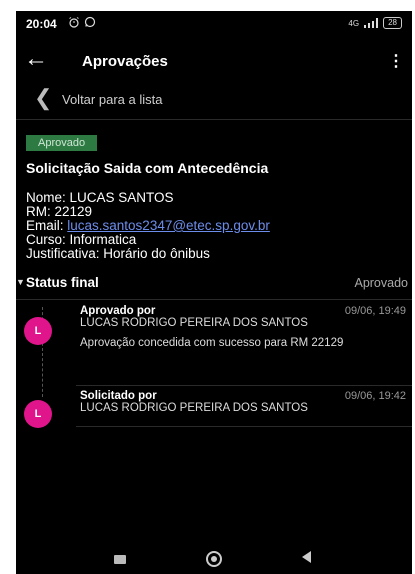 The width and height of the screenshot is (415, 574). I want to click on kebab-menu-icon: ⋮, so click(396, 61).